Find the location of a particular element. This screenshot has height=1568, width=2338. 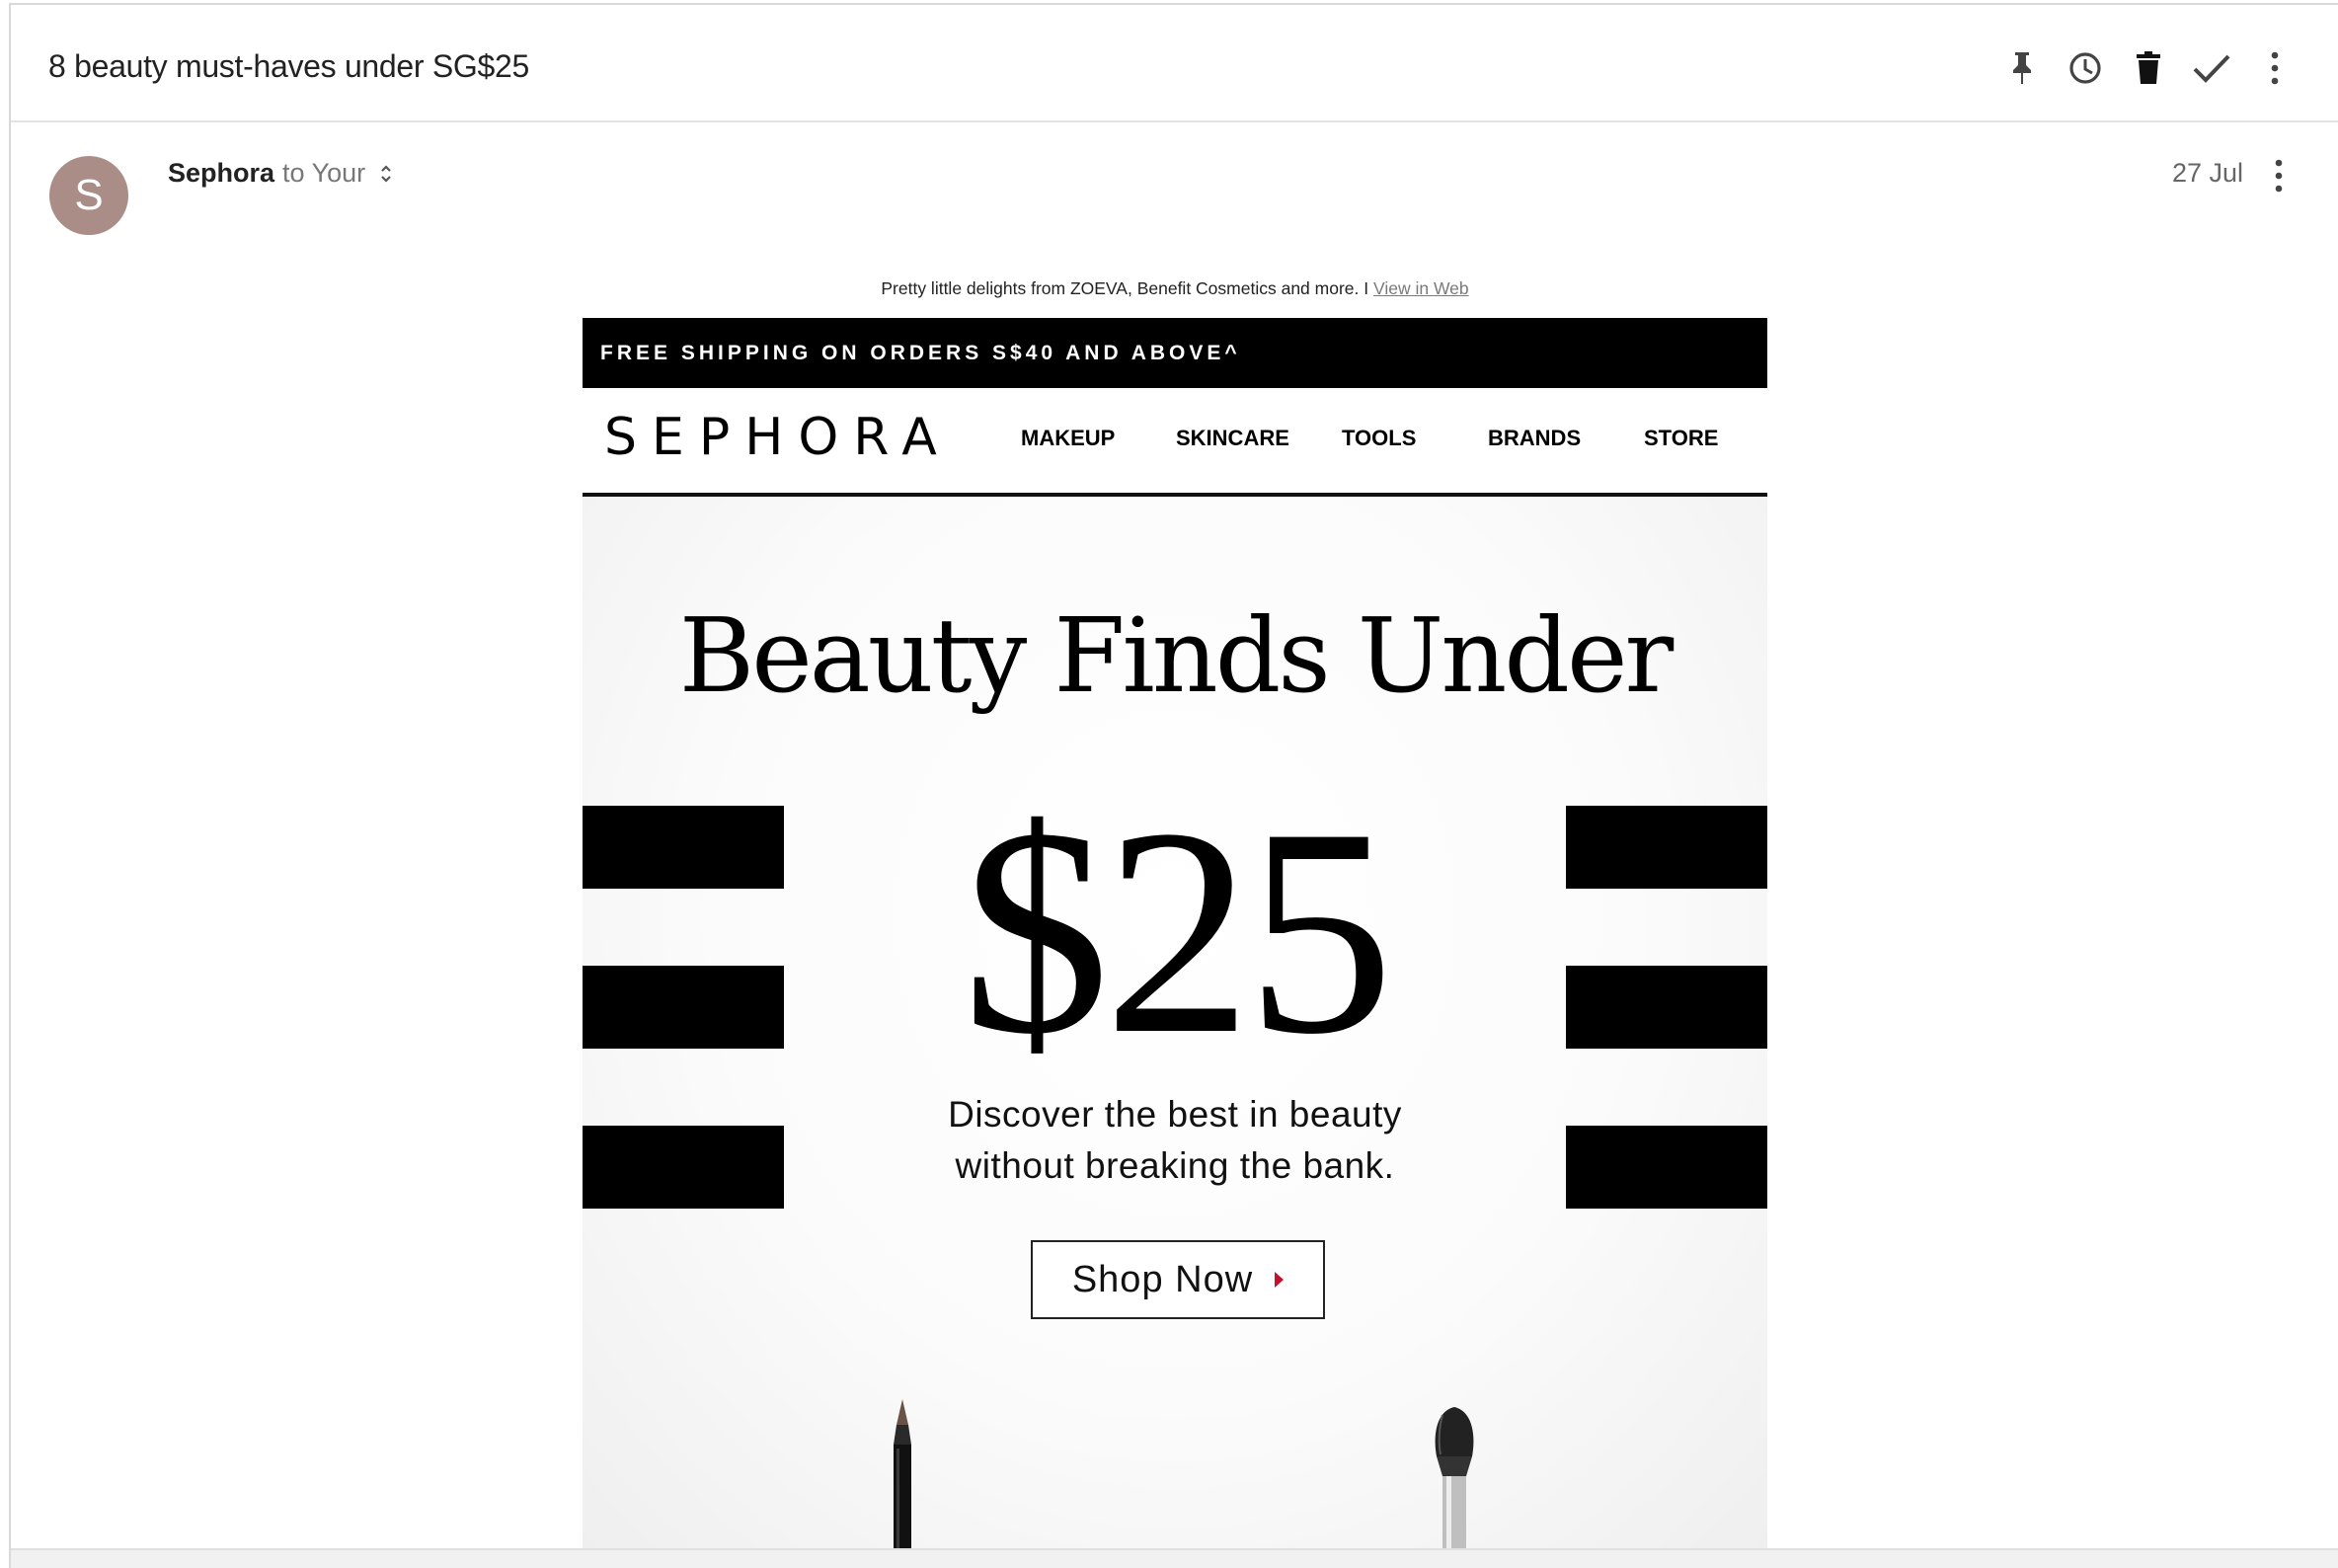

eye-pencil-image is located at coordinates (902, 1473).